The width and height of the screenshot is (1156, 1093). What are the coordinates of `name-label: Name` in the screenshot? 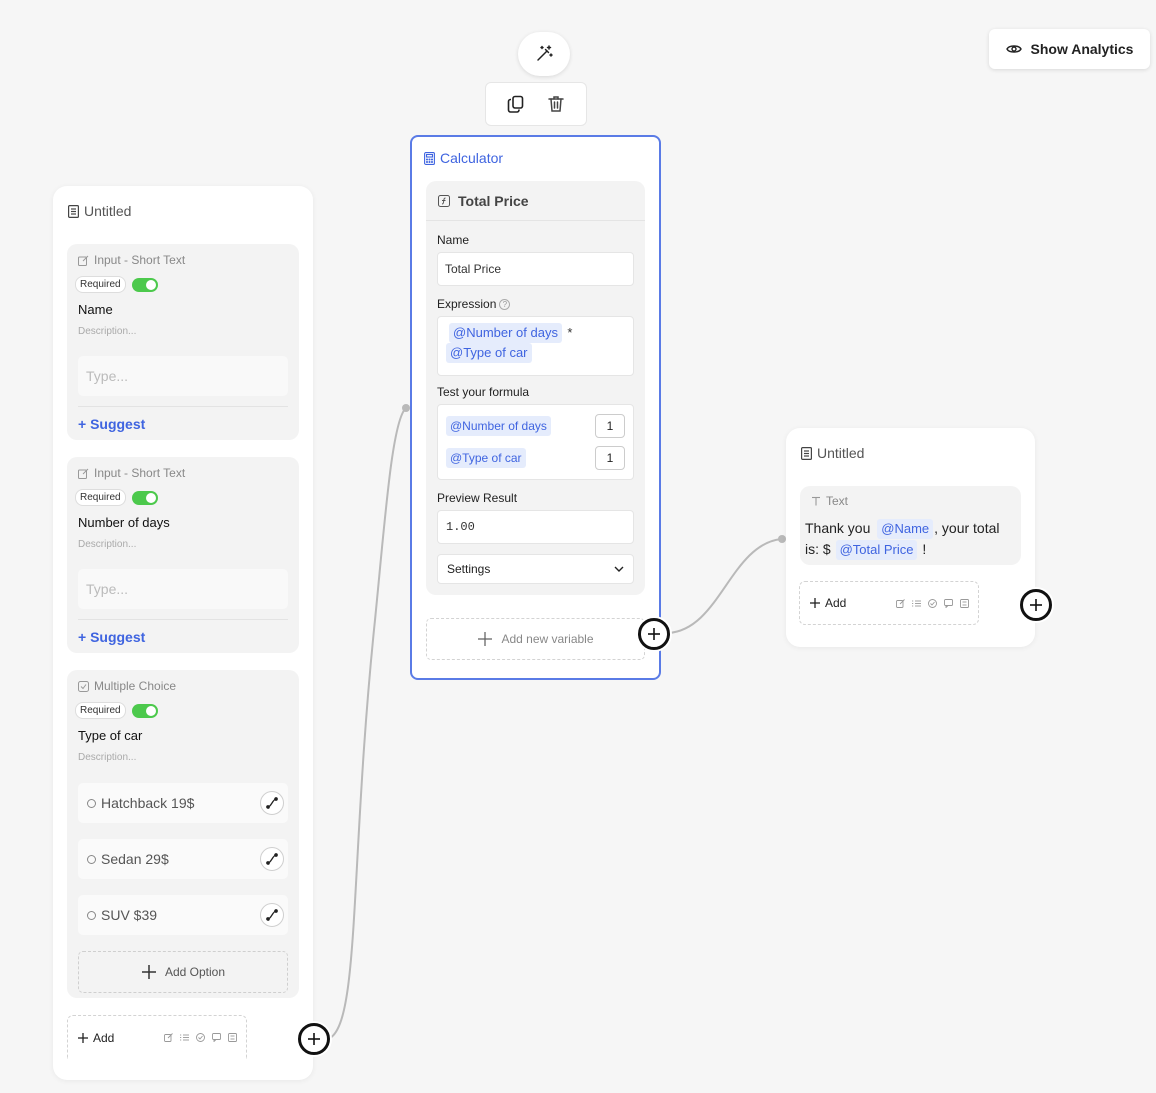 It's located at (453, 240).